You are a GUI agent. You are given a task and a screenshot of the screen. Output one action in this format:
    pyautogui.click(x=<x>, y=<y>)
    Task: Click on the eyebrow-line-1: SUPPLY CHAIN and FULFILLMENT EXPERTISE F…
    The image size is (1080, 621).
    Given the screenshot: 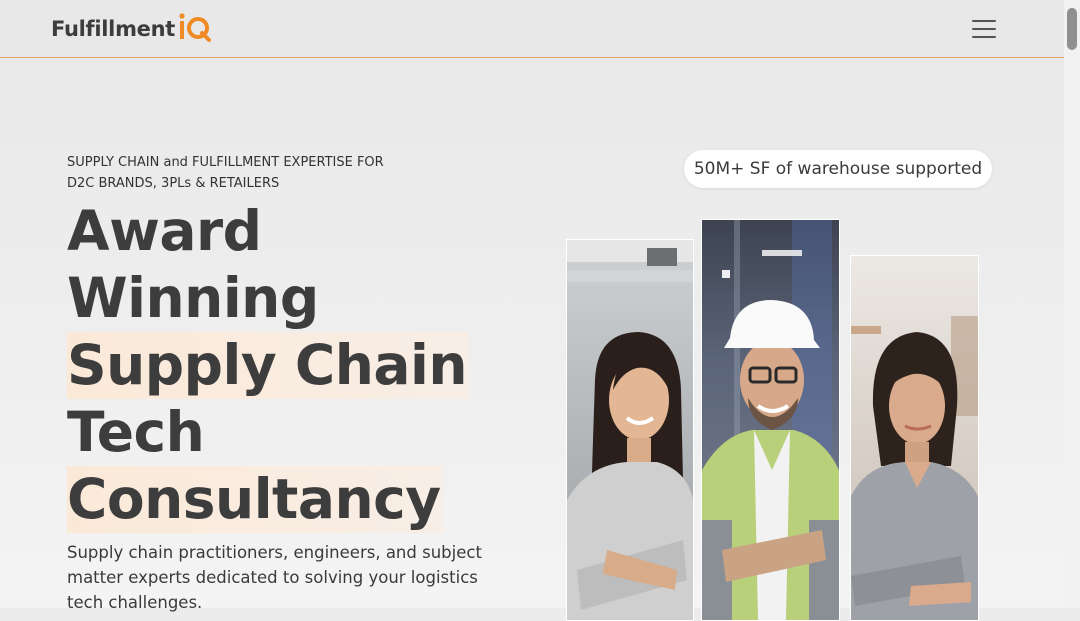 What is the action you would take?
    pyautogui.click(x=225, y=162)
    